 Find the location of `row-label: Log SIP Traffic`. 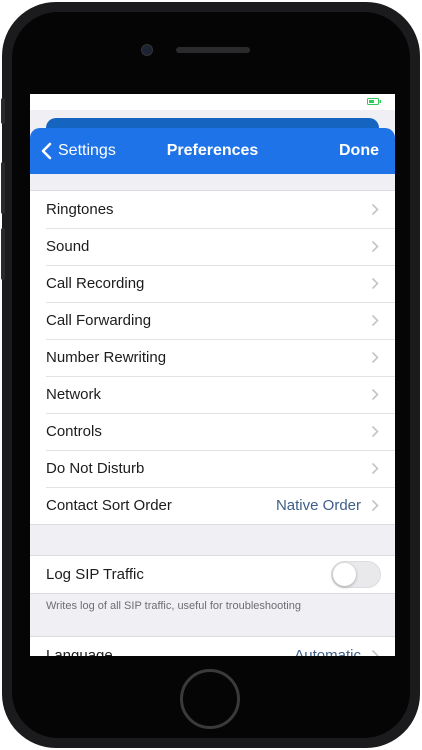

row-label: Log SIP Traffic is located at coordinates (95, 574).